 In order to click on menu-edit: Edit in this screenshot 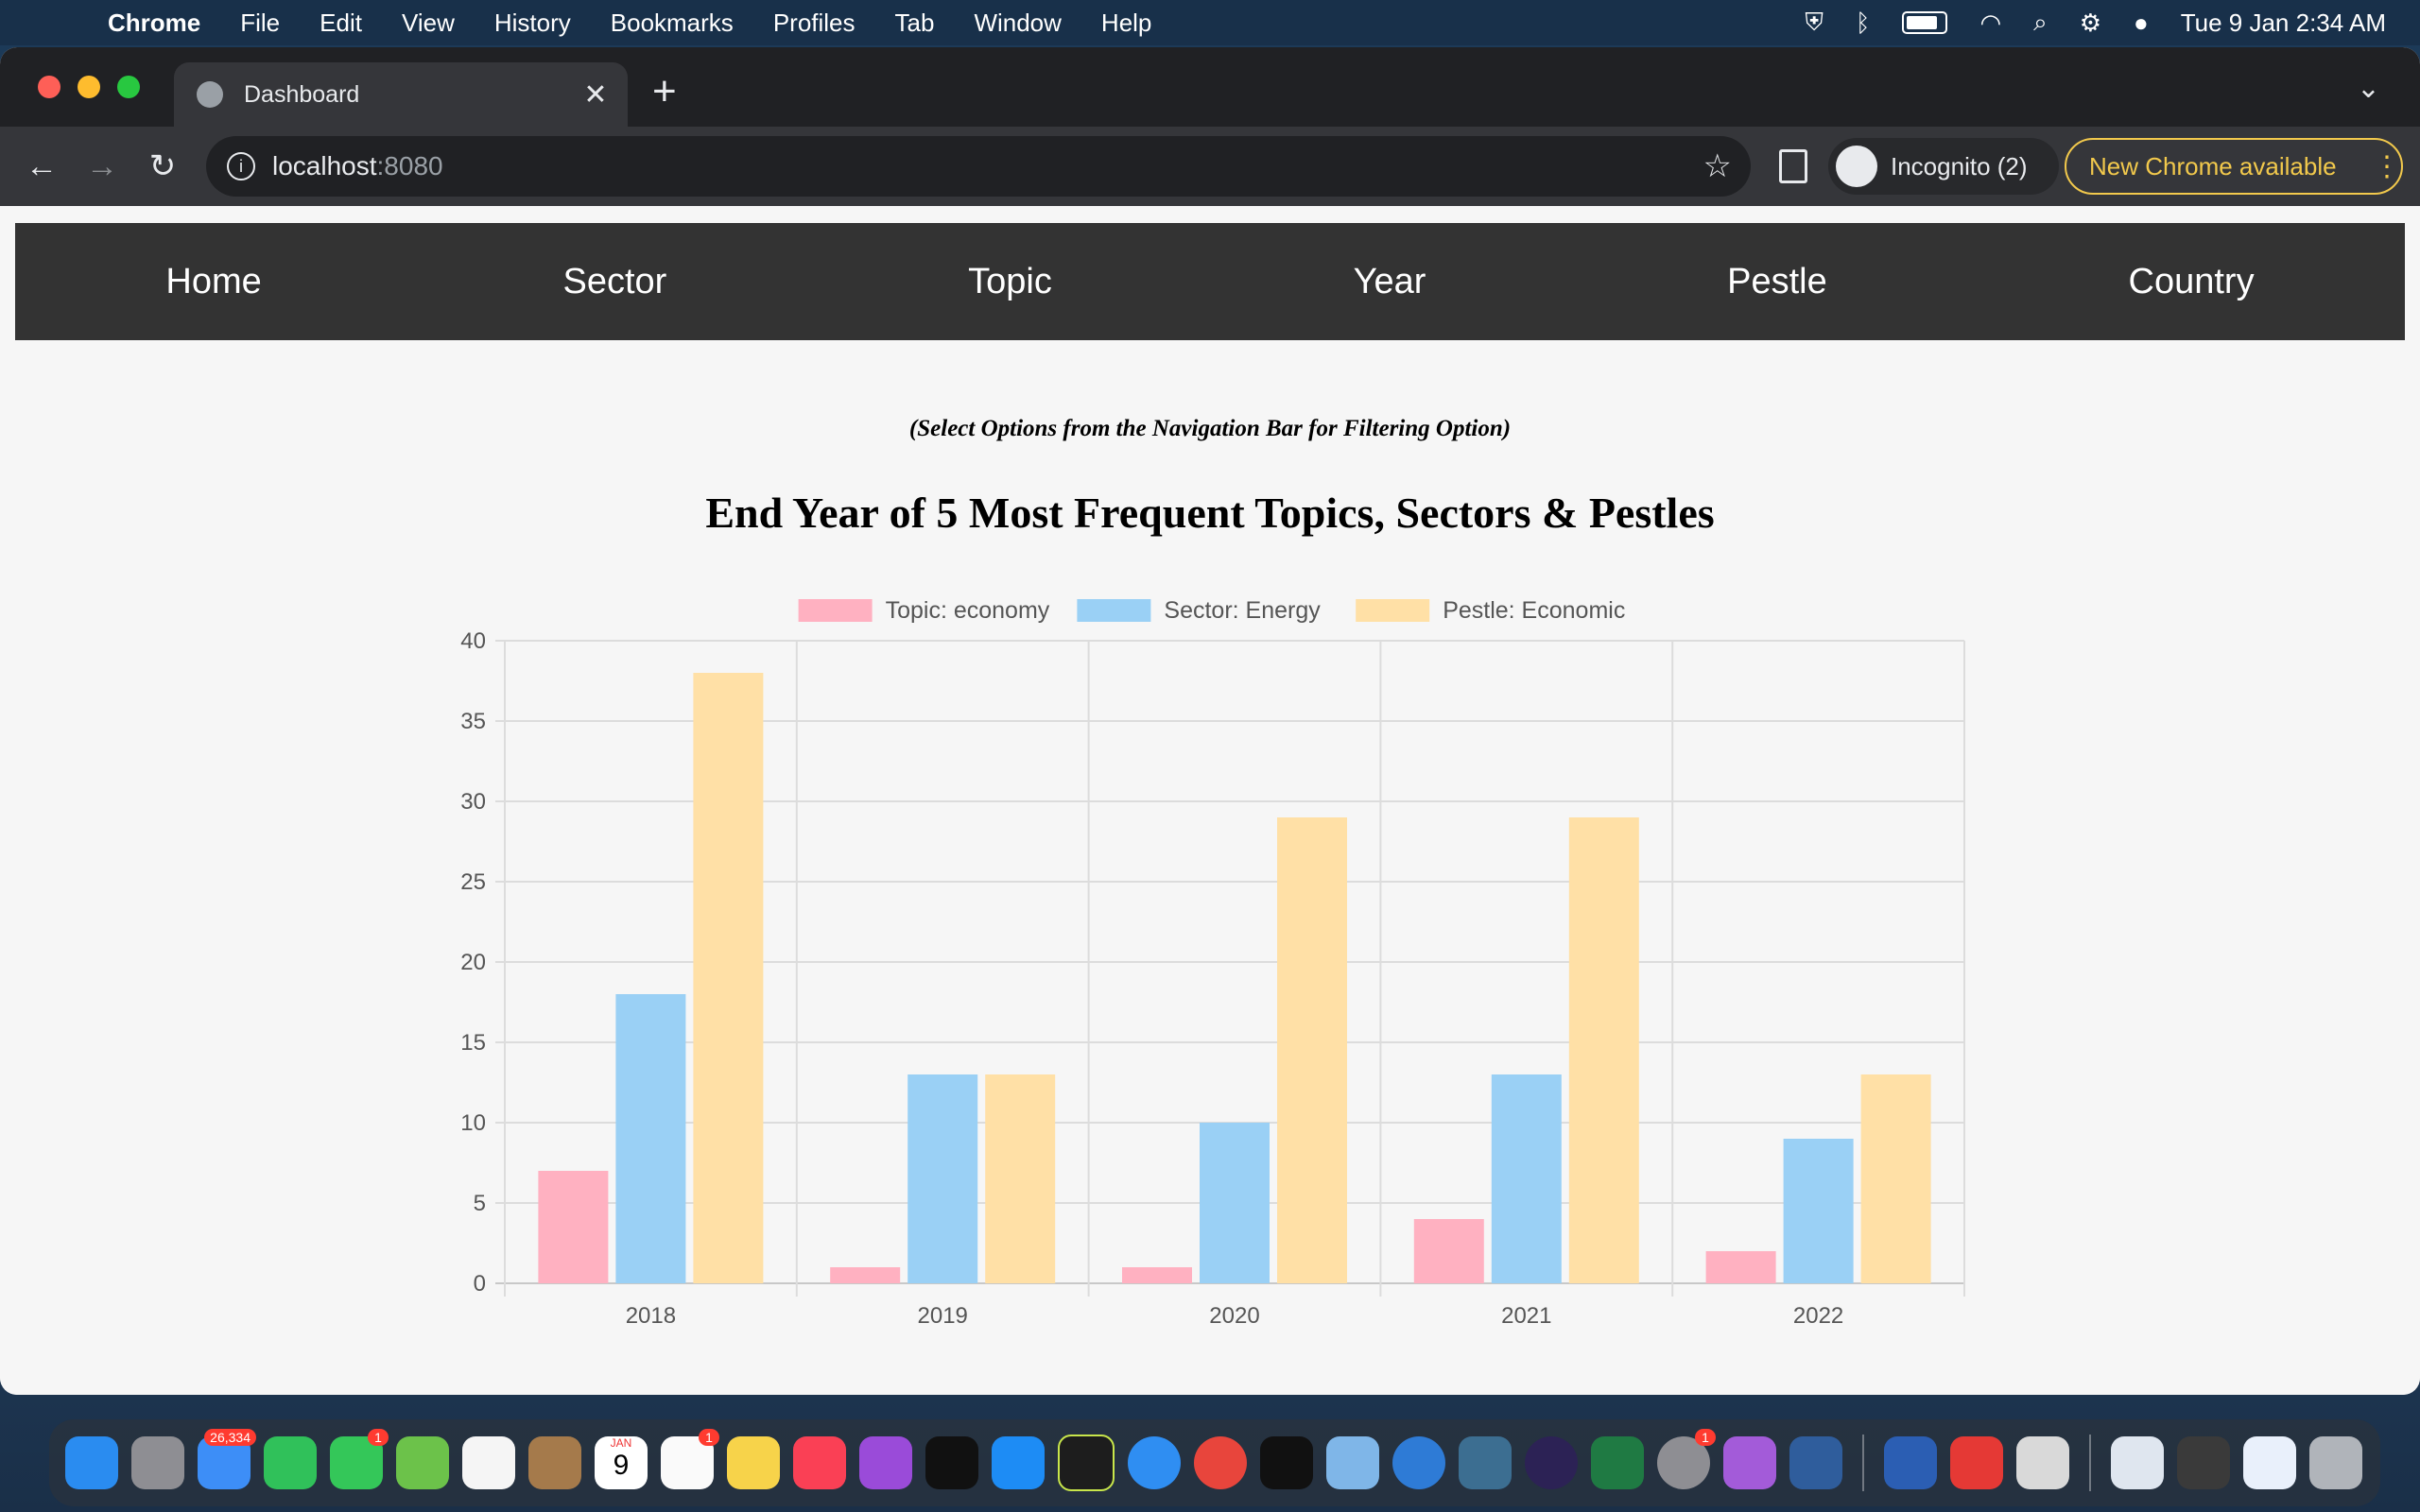, I will do `click(341, 23)`.